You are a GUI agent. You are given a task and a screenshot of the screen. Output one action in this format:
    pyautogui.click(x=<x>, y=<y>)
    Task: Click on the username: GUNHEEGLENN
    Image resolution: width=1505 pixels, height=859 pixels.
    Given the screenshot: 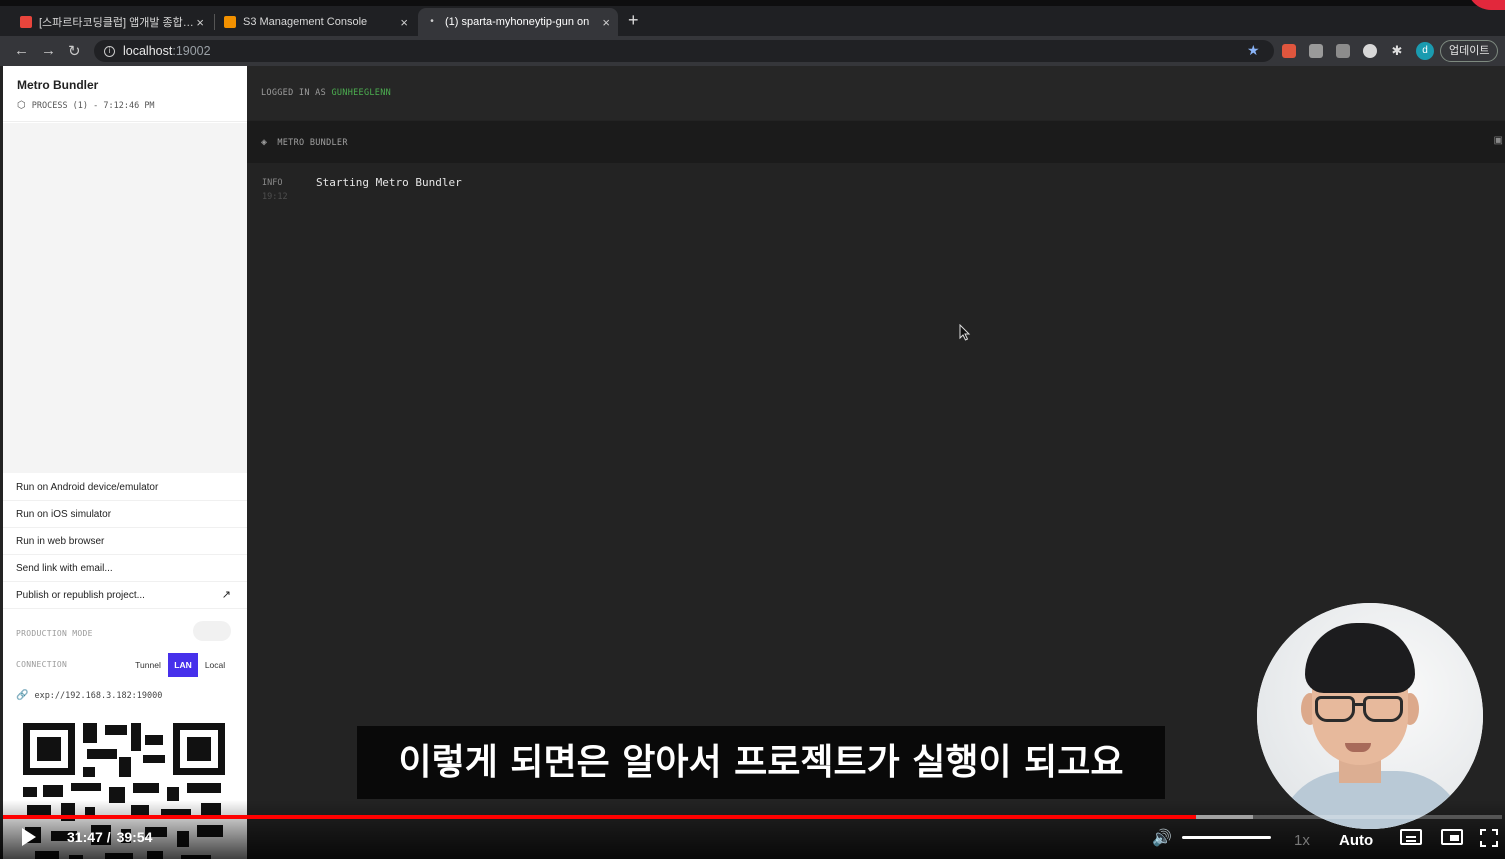 What is the action you would take?
    pyautogui.click(x=361, y=93)
    